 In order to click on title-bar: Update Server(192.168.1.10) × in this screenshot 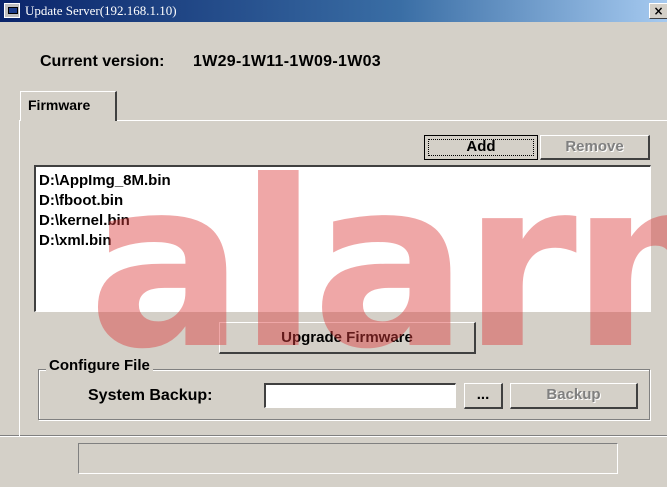, I will do `click(333, 11)`.